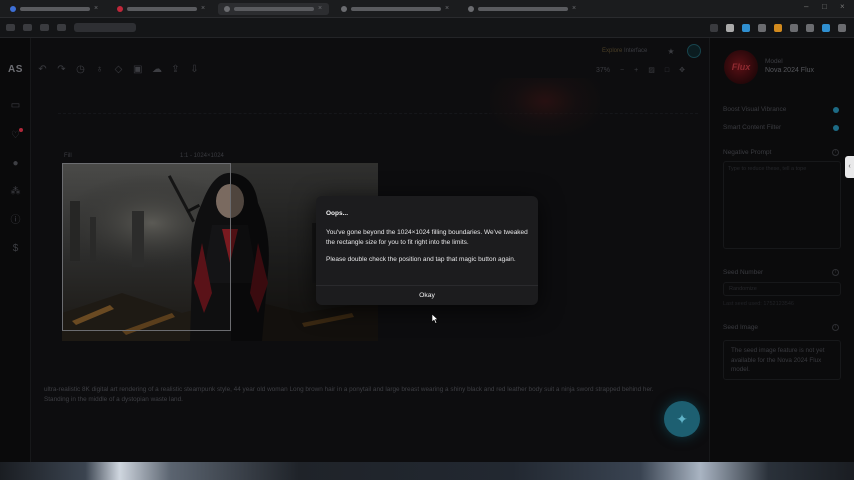 The height and width of the screenshot is (480, 854). I want to click on star-icon: ★, so click(670, 51).